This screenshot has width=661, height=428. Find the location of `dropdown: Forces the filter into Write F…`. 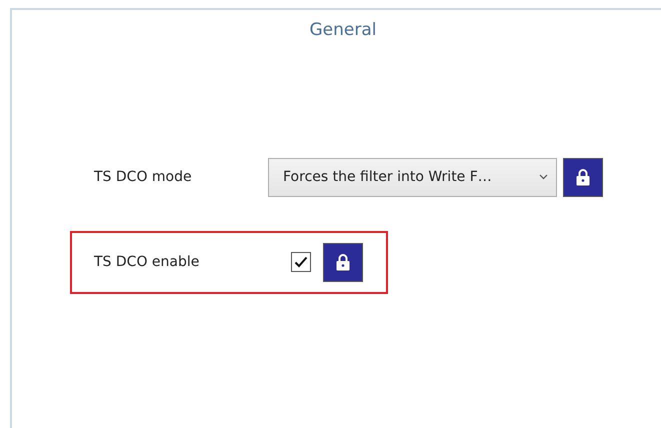

dropdown: Forces the filter into Write F… is located at coordinates (412, 177).